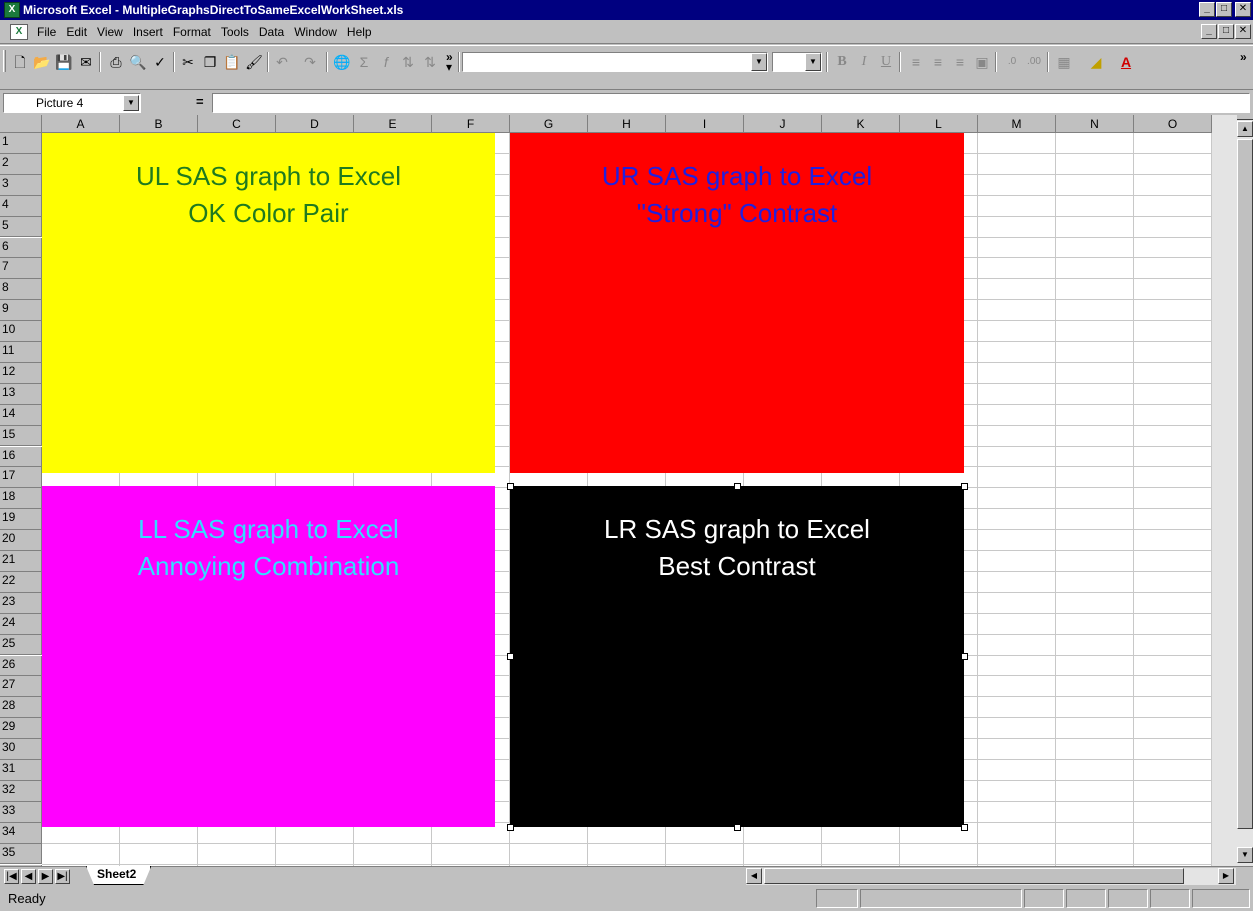 The image size is (1253, 911). What do you see at coordinates (21, 645) in the screenshot?
I see `row-header: 25` at bounding box center [21, 645].